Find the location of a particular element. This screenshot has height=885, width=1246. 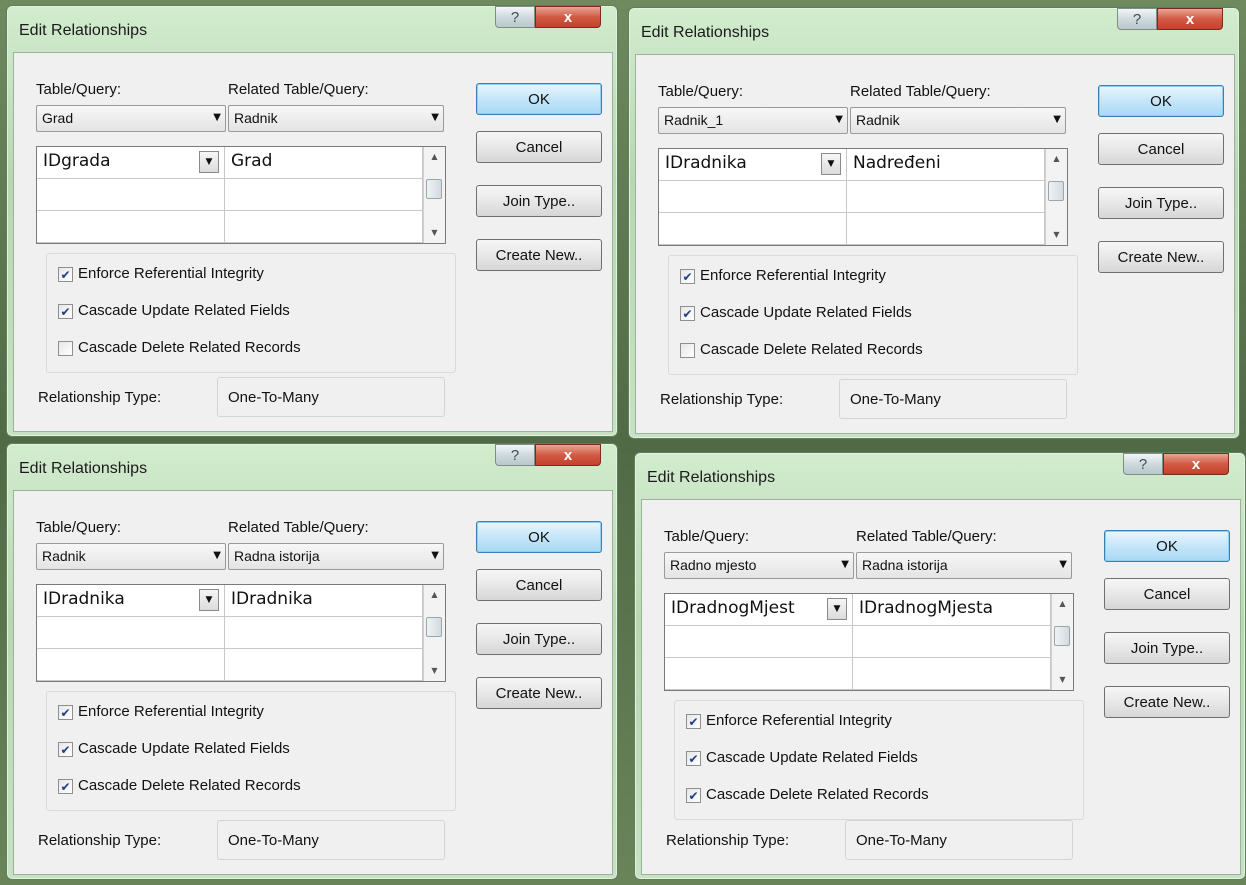

grid-cell: IDgrada ▼ is located at coordinates (131, 163).